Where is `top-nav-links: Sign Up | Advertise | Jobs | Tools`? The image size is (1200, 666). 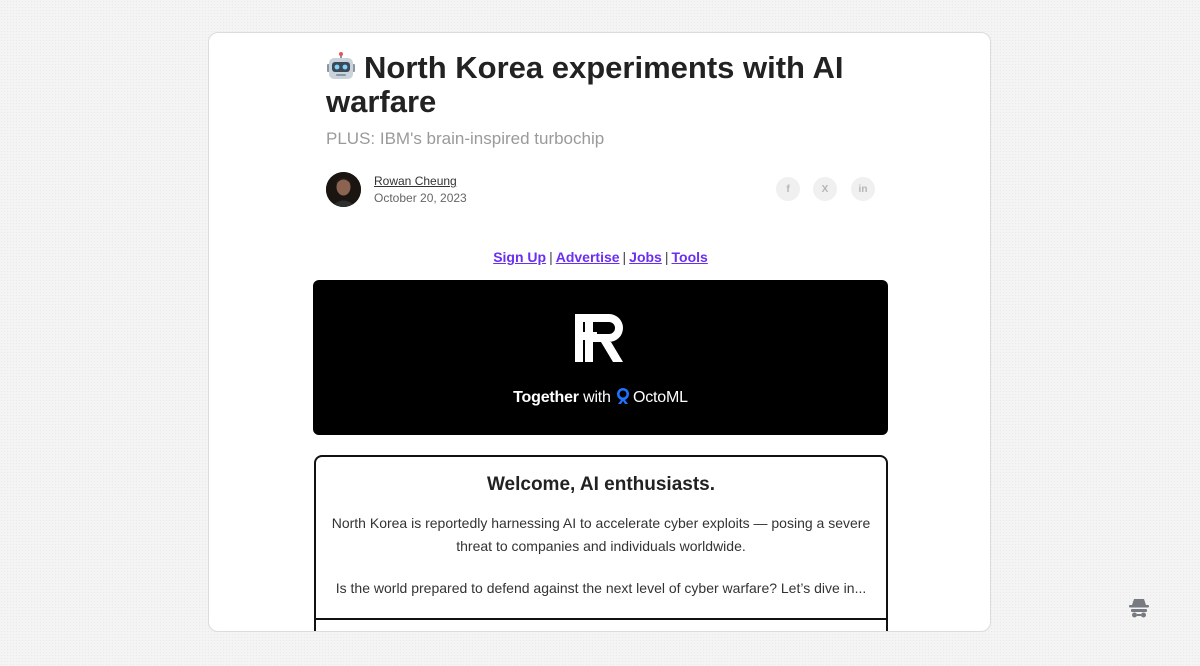 top-nav-links: Sign Up | Advertise | Jobs | Tools is located at coordinates (599, 257).